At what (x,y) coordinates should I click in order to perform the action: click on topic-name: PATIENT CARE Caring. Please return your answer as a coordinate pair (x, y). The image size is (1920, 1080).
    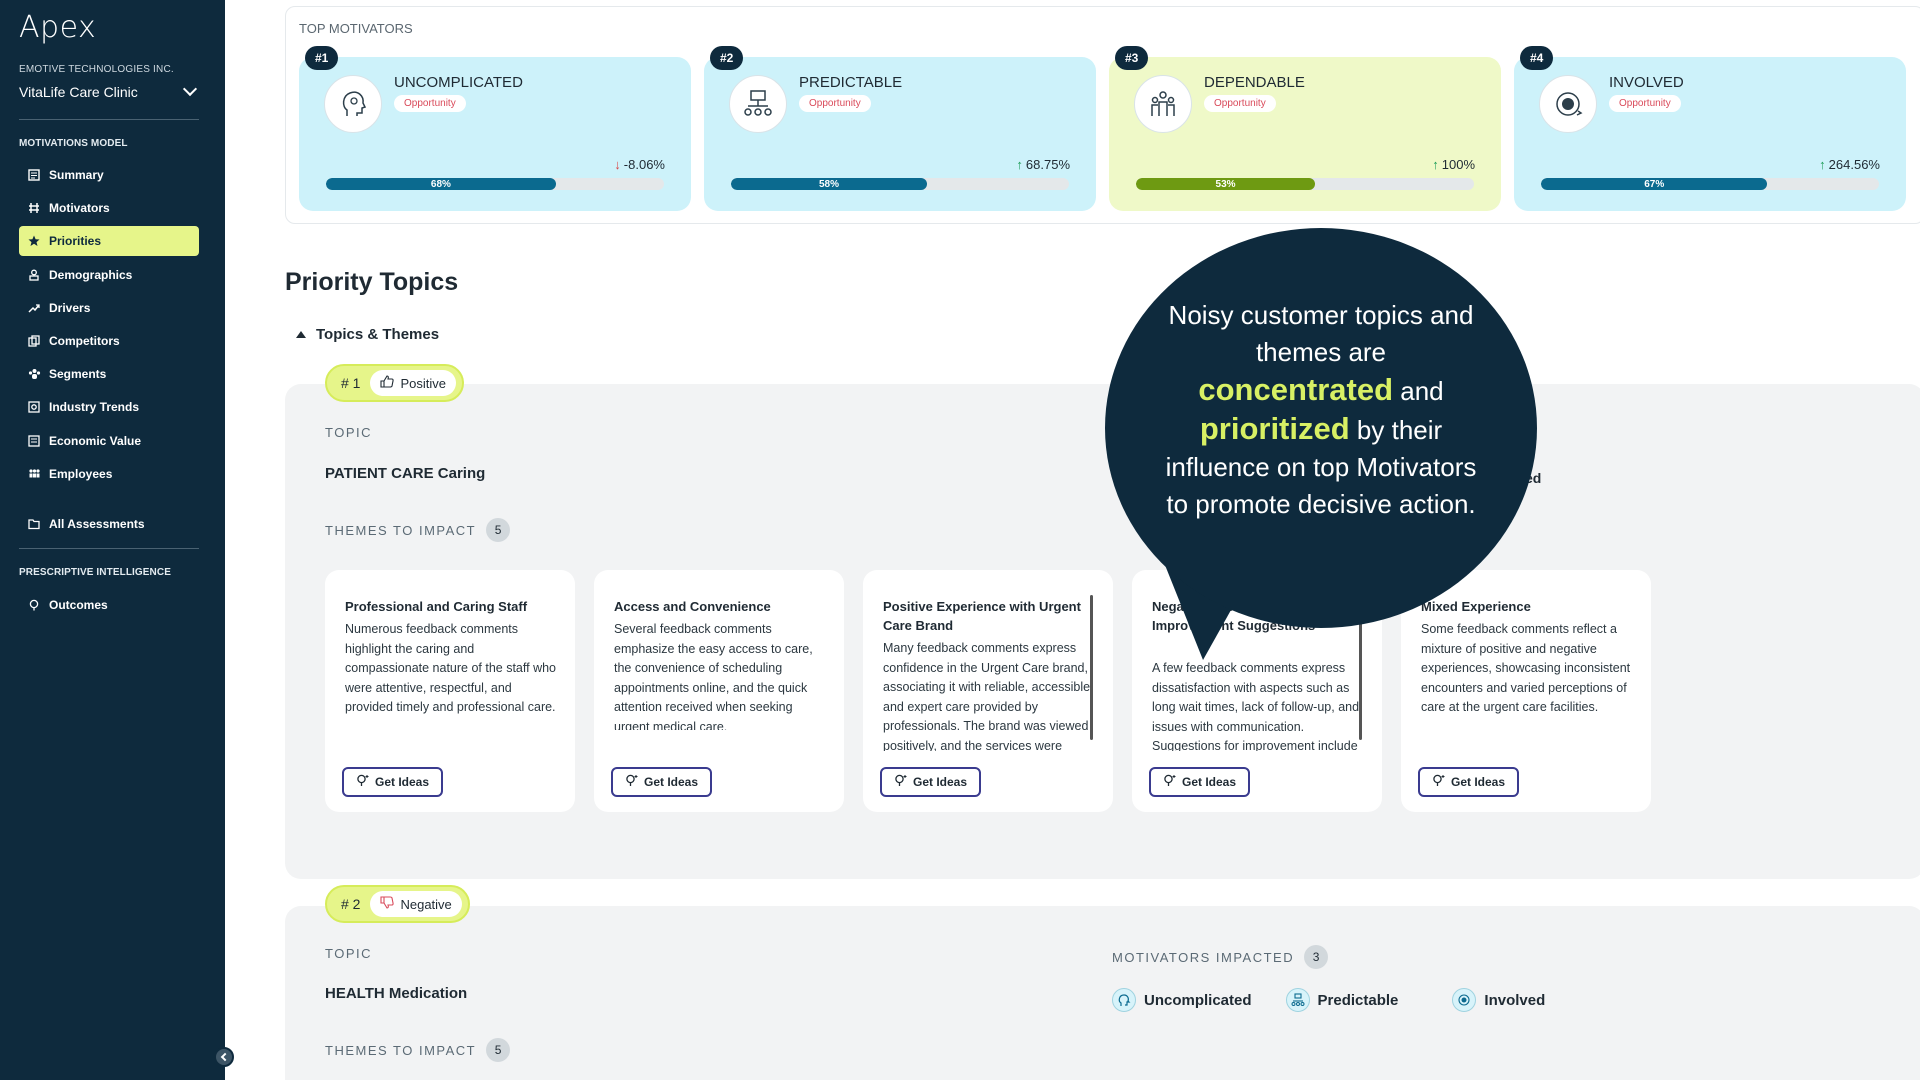
    Looking at the image, I should click on (405, 473).